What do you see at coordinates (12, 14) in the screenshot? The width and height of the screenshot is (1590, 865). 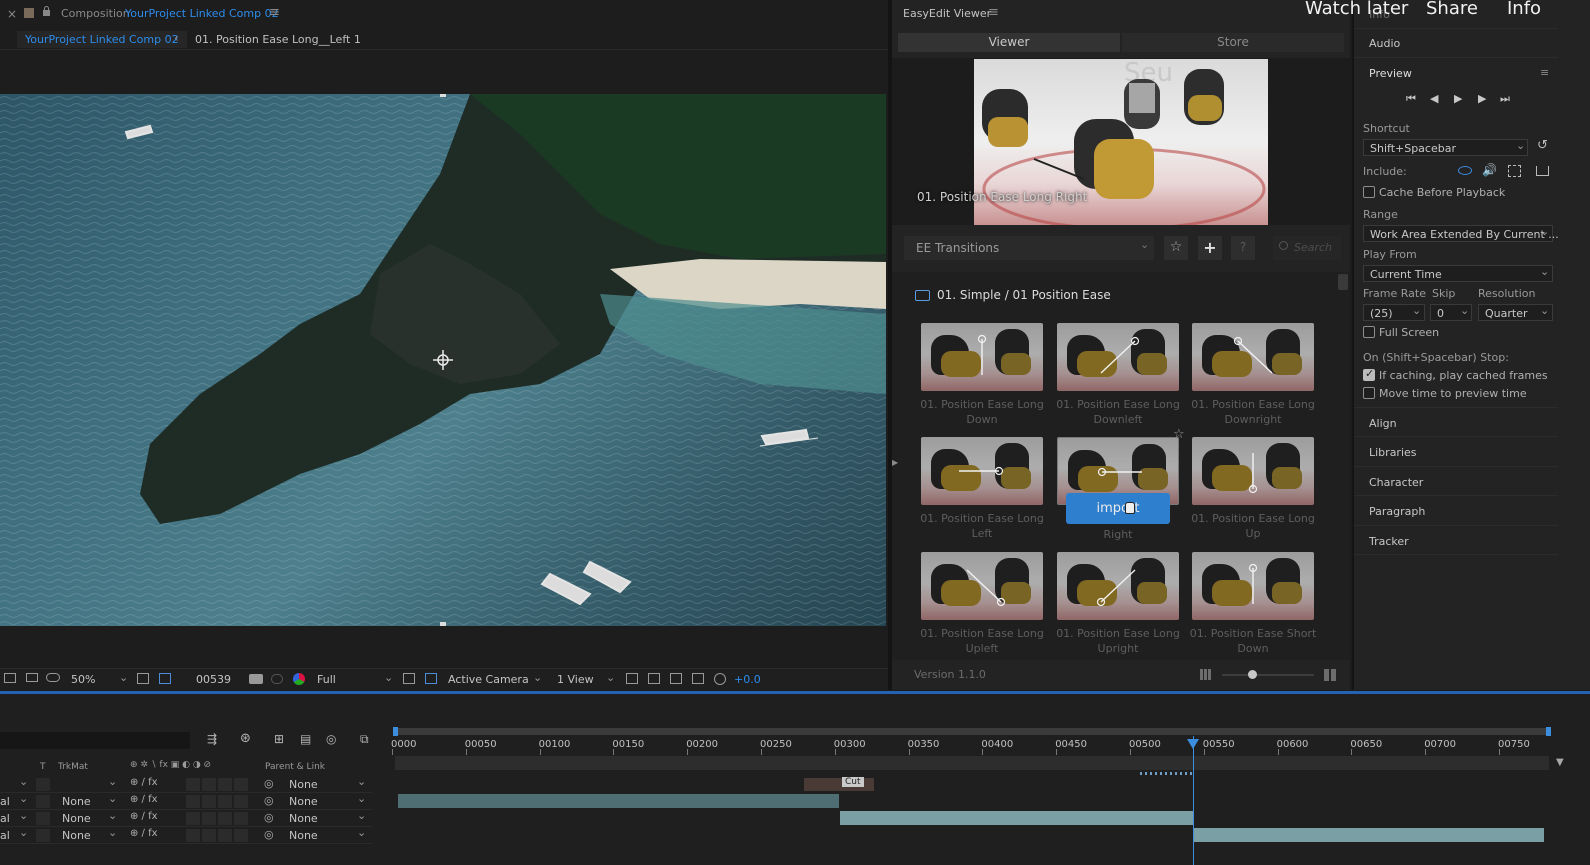 I see `close-tab-button: ×` at bounding box center [12, 14].